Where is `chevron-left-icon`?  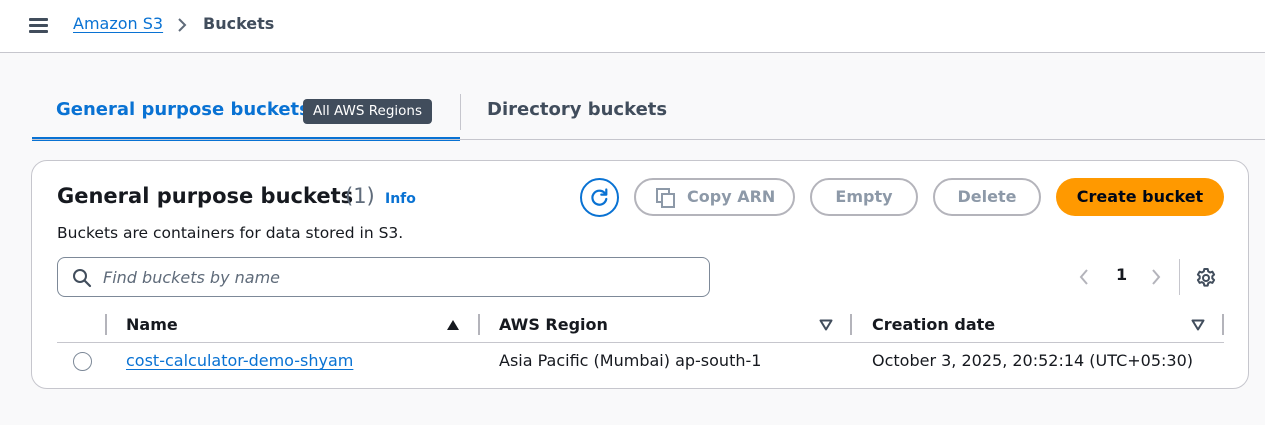 chevron-left-icon is located at coordinates (1084, 277).